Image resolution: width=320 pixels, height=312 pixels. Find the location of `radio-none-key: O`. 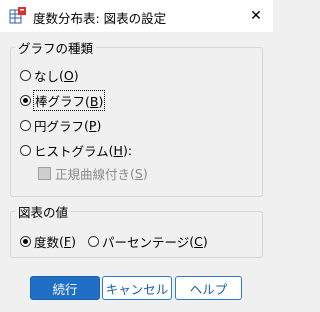

radio-none-key: O is located at coordinates (68, 75).